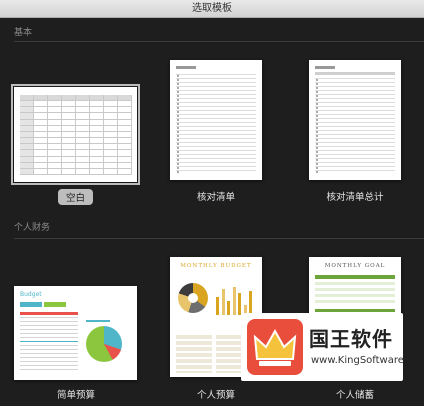  Describe the element at coordinates (193, 298) in the screenshot. I see `personal-budget-donut-hole` at that location.